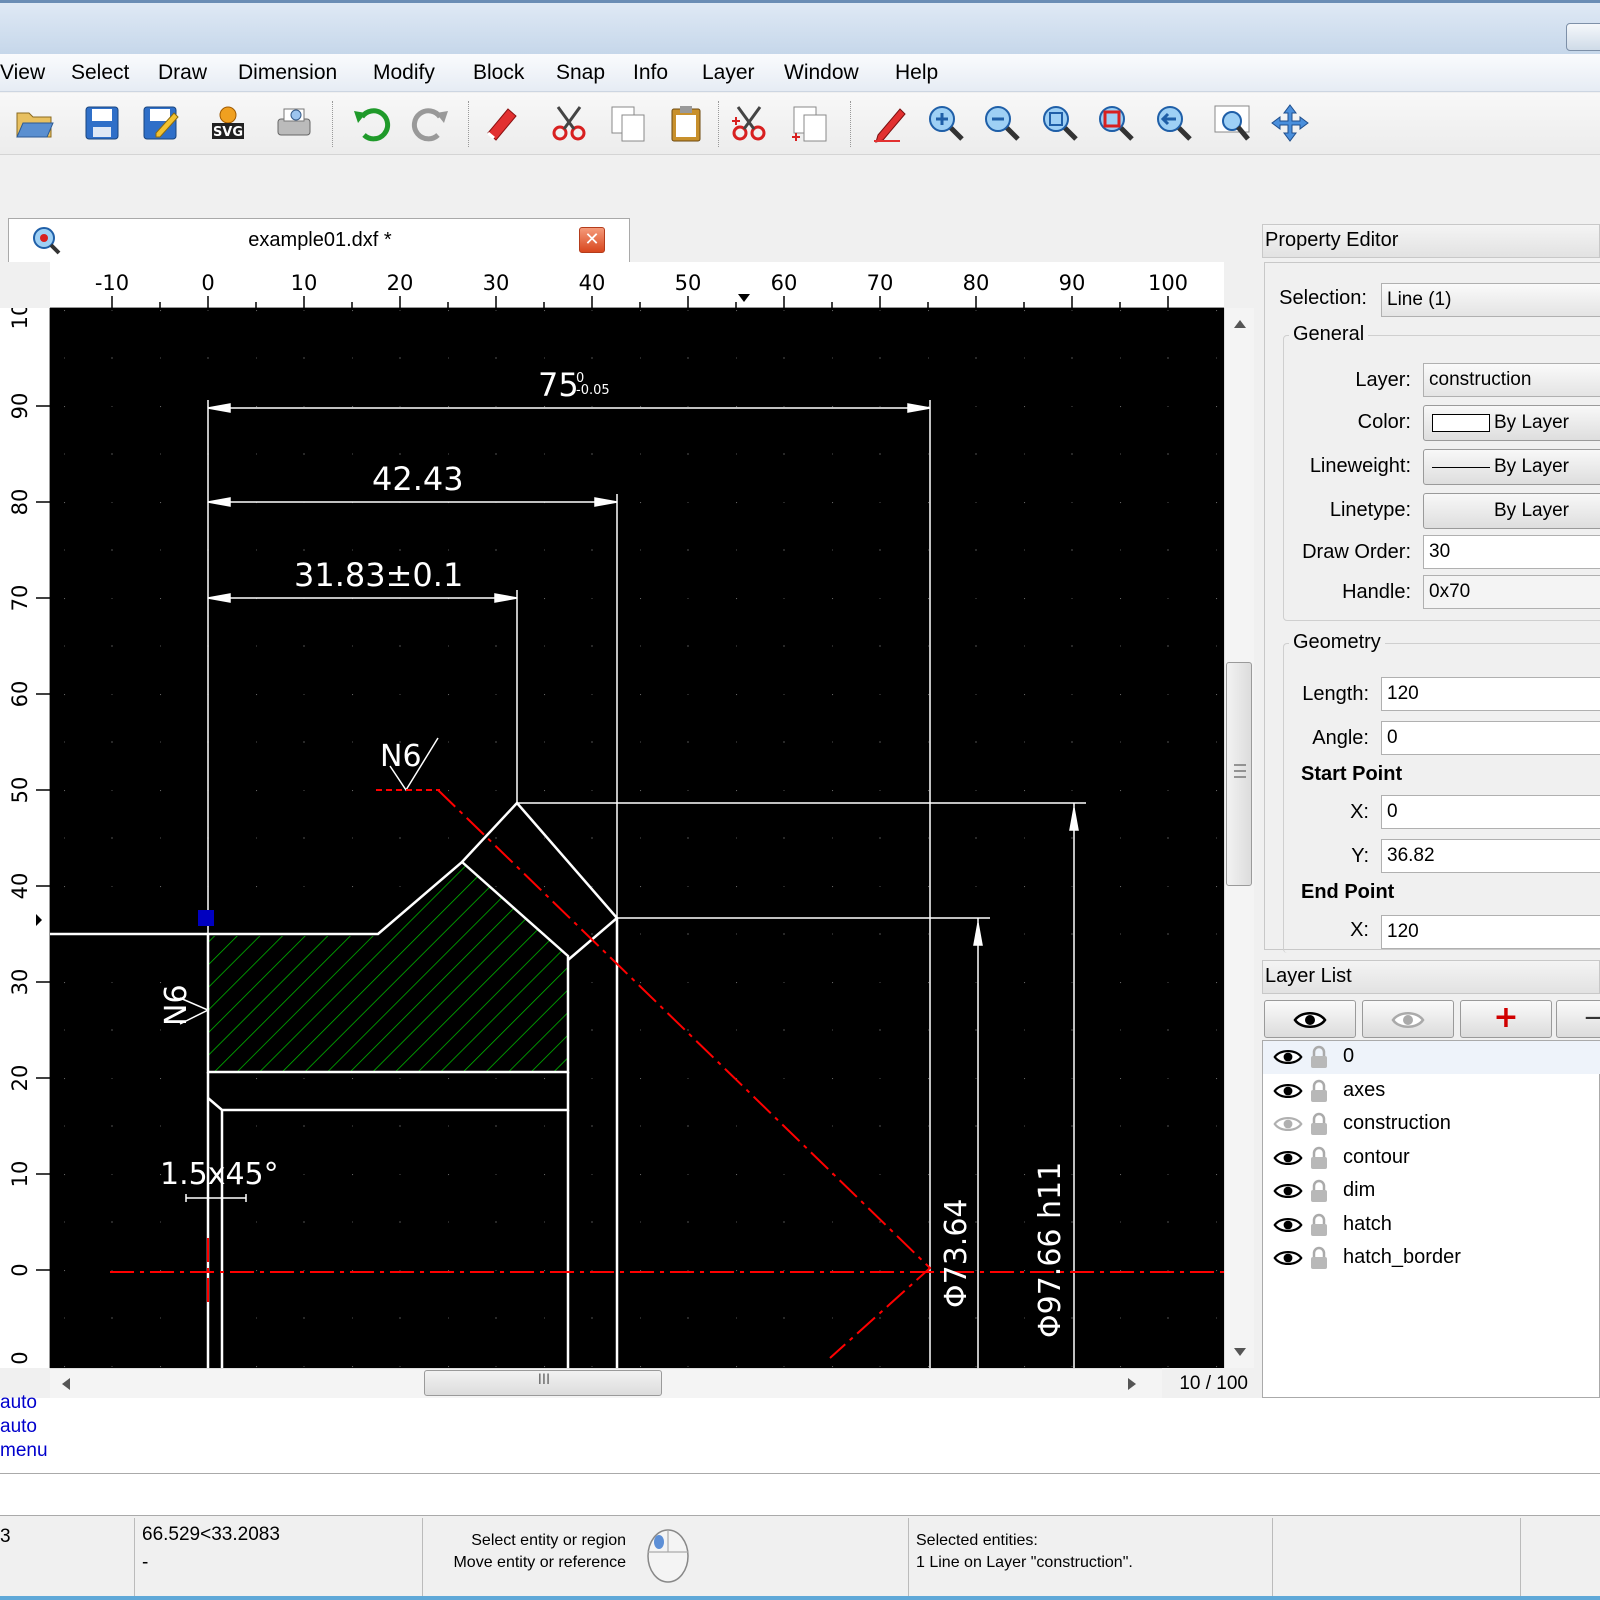 The height and width of the screenshot is (1600, 1600). I want to click on menu-snap: Snap, so click(580, 73).